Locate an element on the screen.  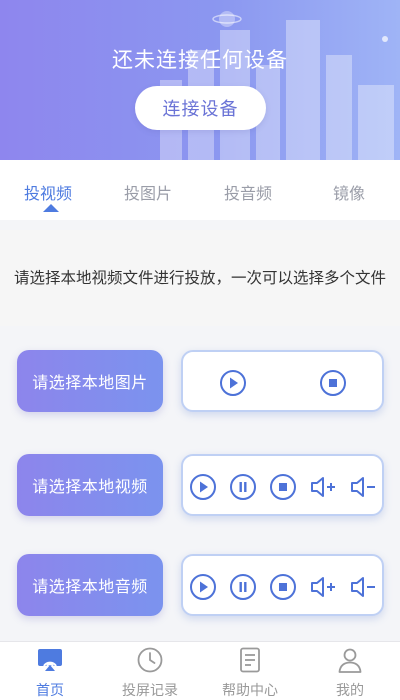
nav-item-cast-history: 投屏记录 is located at coordinates (150, 671).